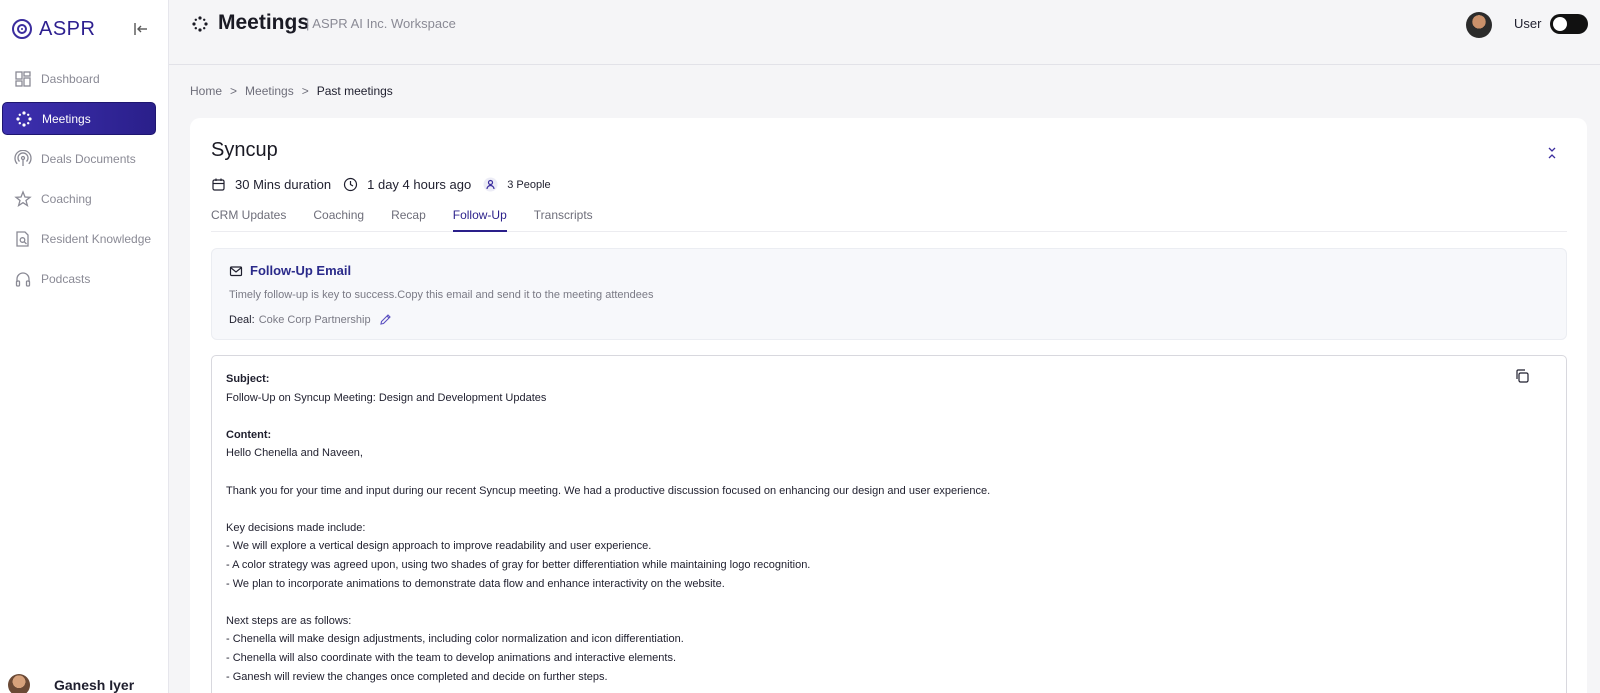  I want to click on user-role-label: User, so click(1528, 23).